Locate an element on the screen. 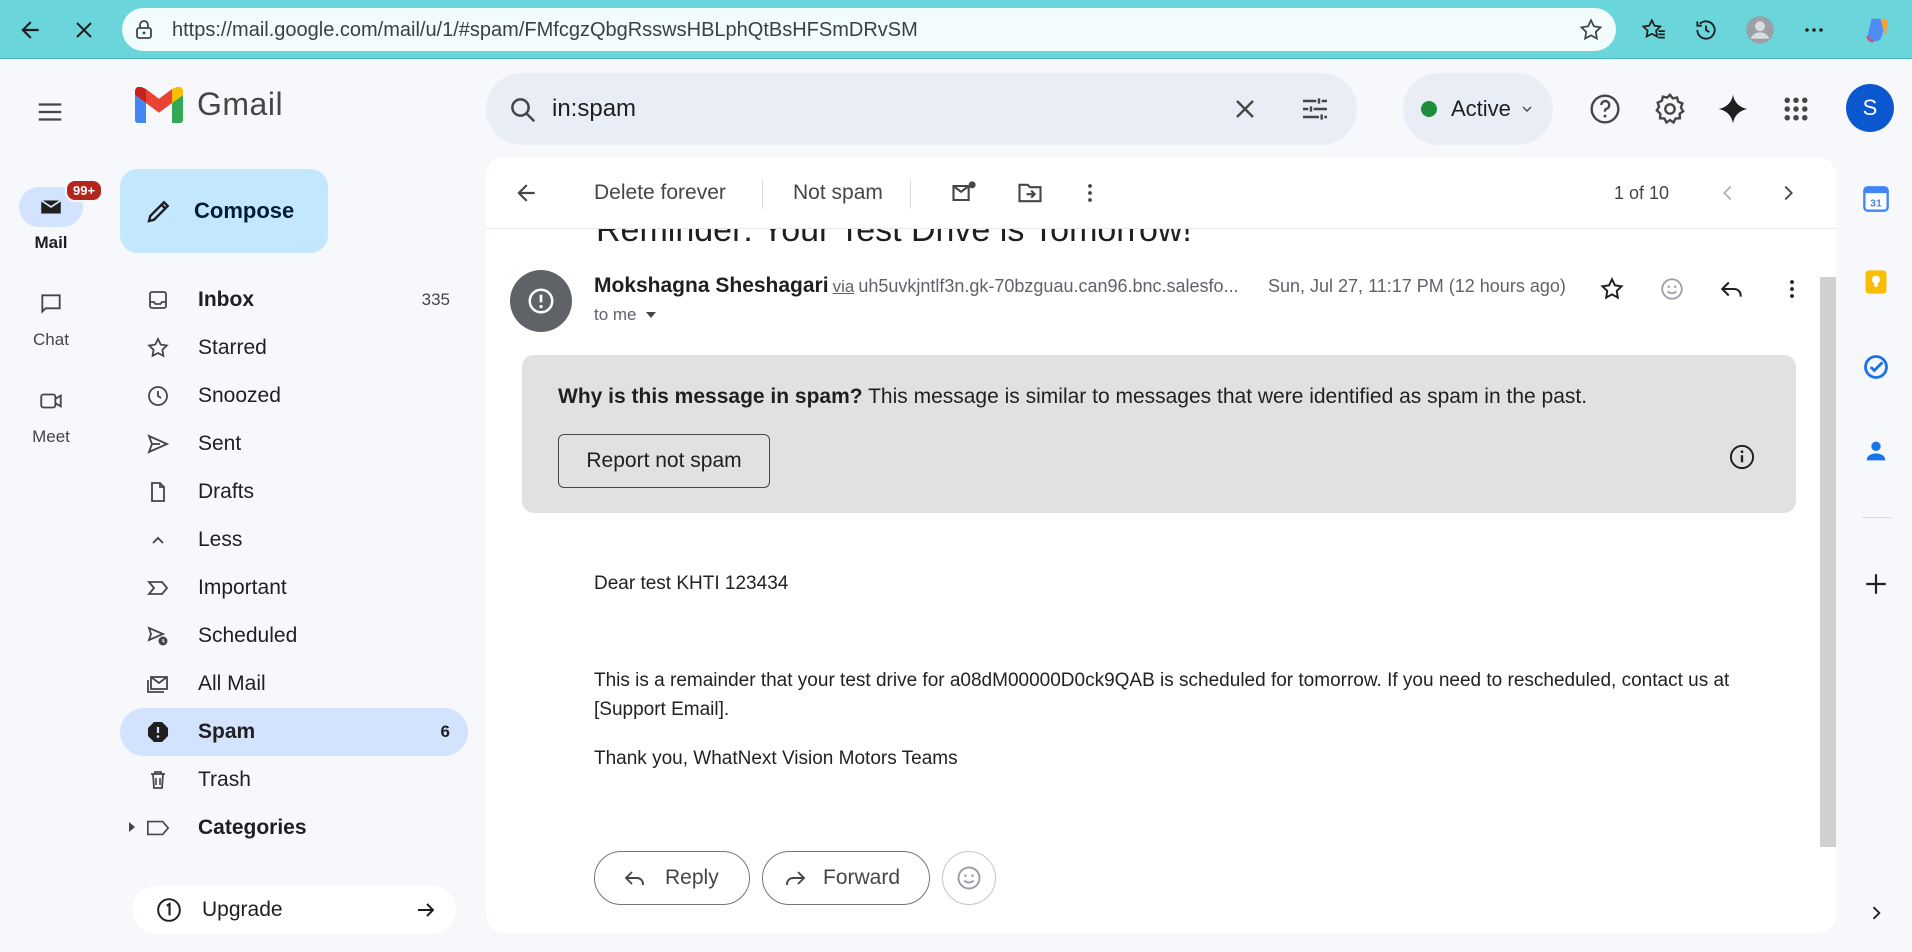 The height and width of the screenshot is (952, 1912). toolbar-divider is located at coordinates (910, 194).